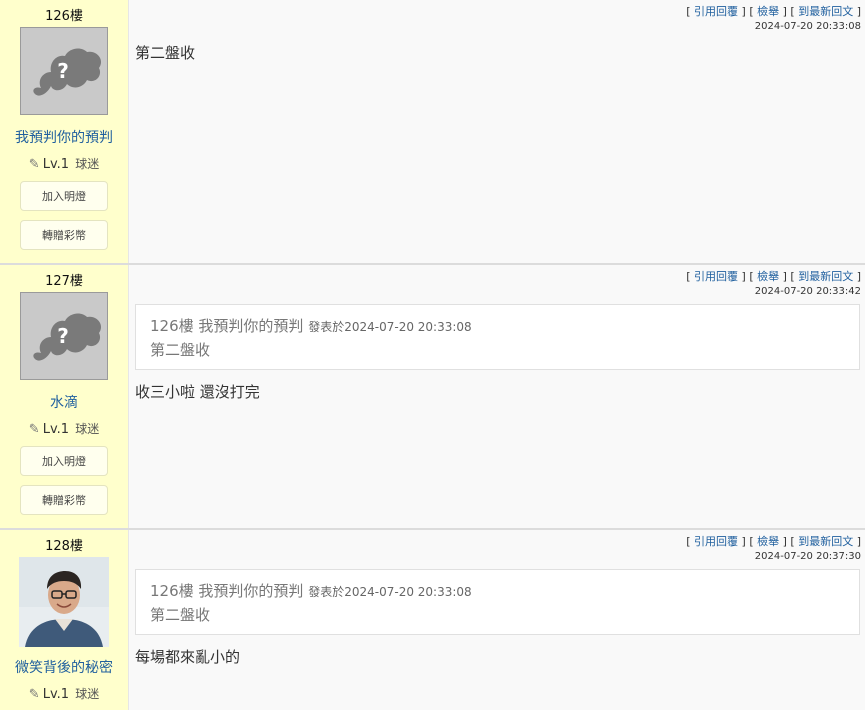 Image resolution: width=865 pixels, height=710 pixels. Describe the element at coordinates (807, 556) in the screenshot. I see `post-timestamp: 2024-07-20 20:37:30` at that location.